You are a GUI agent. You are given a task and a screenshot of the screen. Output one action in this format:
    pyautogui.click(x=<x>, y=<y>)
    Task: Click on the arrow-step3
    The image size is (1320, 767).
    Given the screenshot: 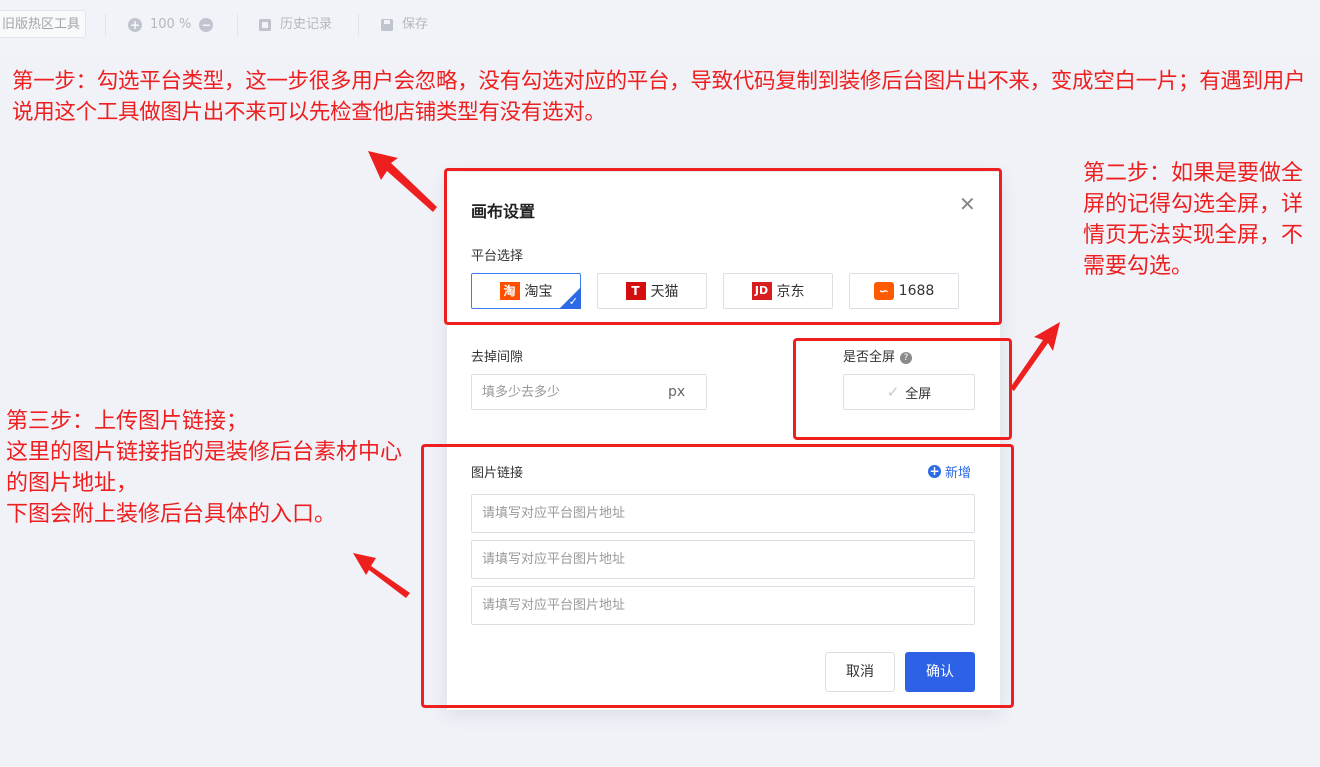 What is the action you would take?
    pyautogui.click(x=381, y=575)
    